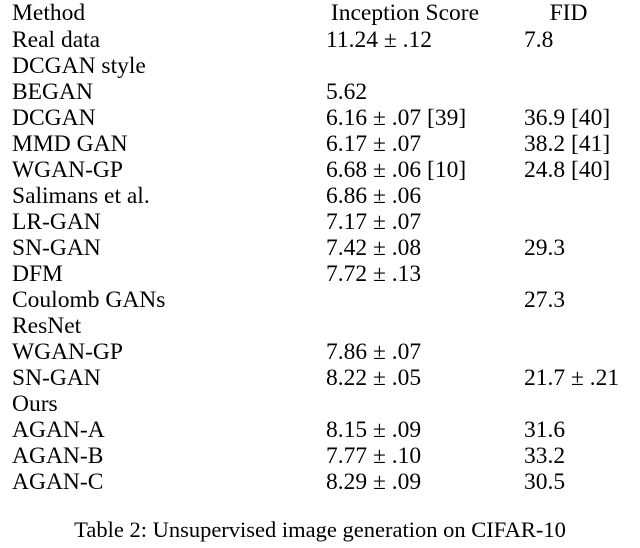 This screenshot has height=548, width=640. I want to click on table-head: Method Inception Score FID, so click(320, 13).